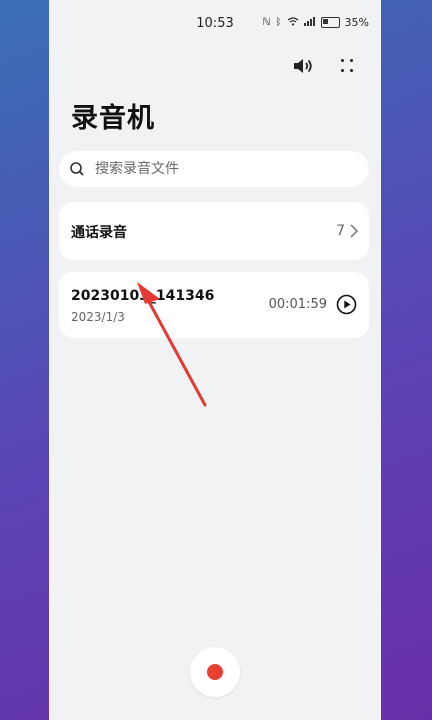 This screenshot has height=720, width=432. Describe the element at coordinates (143, 296) in the screenshot. I see `recording-name: 20230103_141346` at that location.